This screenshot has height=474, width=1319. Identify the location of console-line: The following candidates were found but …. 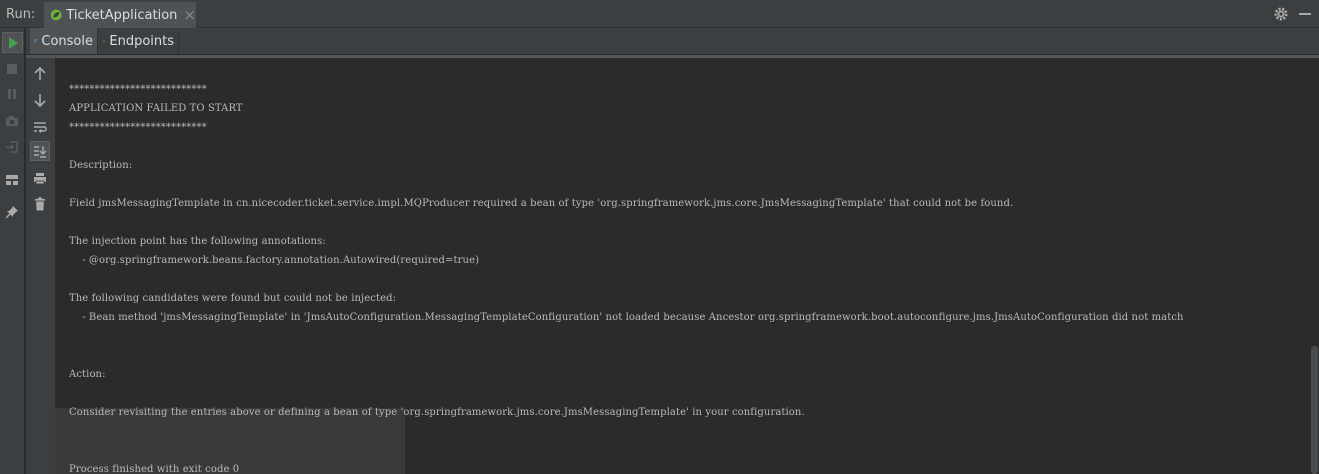
(233, 298).